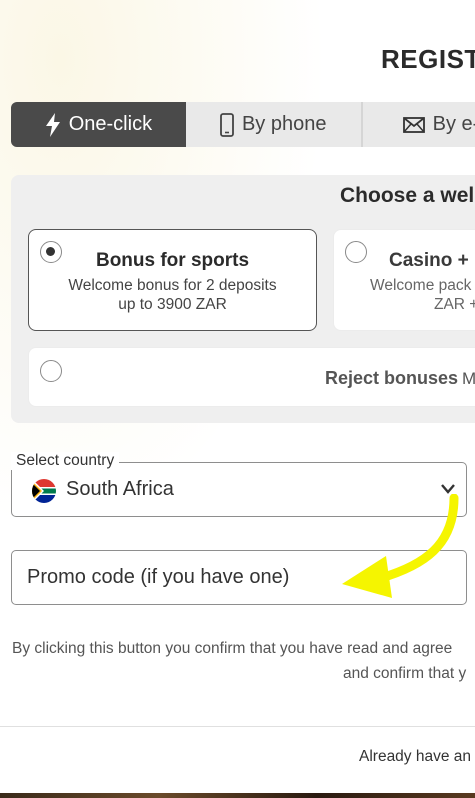 Image resolution: width=475 pixels, height=798 pixels. What do you see at coordinates (413, 124) in the screenshot?
I see `envelope-icon` at bounding box center [413, 124].